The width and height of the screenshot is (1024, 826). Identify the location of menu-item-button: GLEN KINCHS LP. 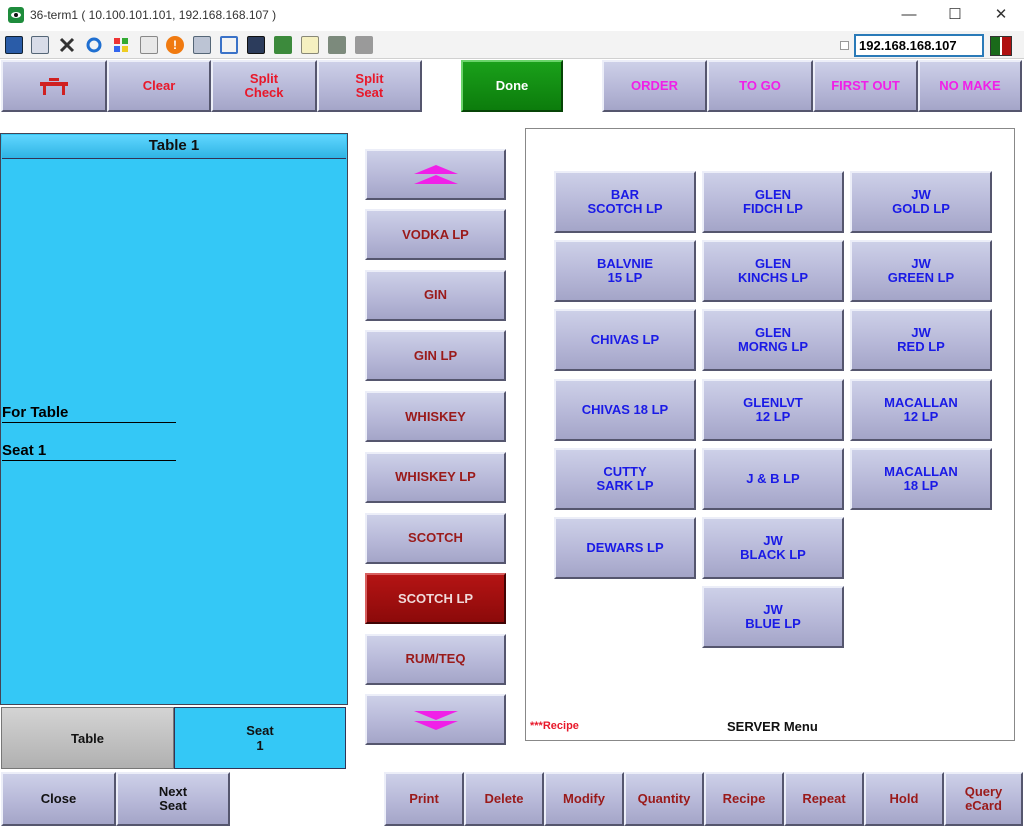
(773, 271).